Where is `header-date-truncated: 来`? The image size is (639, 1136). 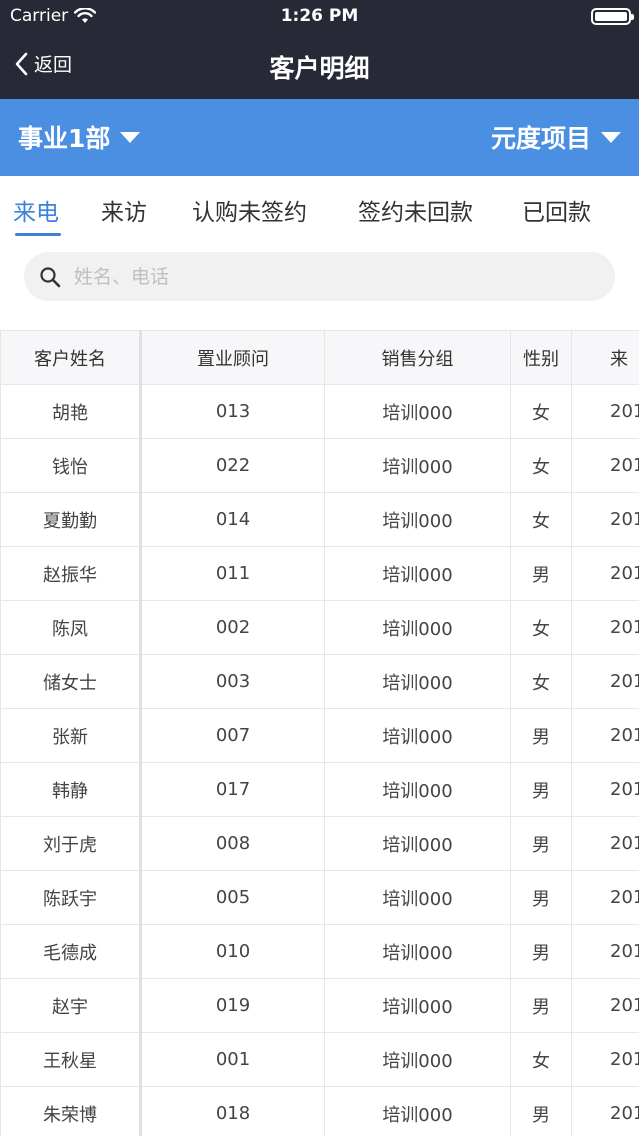
header-date-truncated: 来 is located at coordinates (605, 357).